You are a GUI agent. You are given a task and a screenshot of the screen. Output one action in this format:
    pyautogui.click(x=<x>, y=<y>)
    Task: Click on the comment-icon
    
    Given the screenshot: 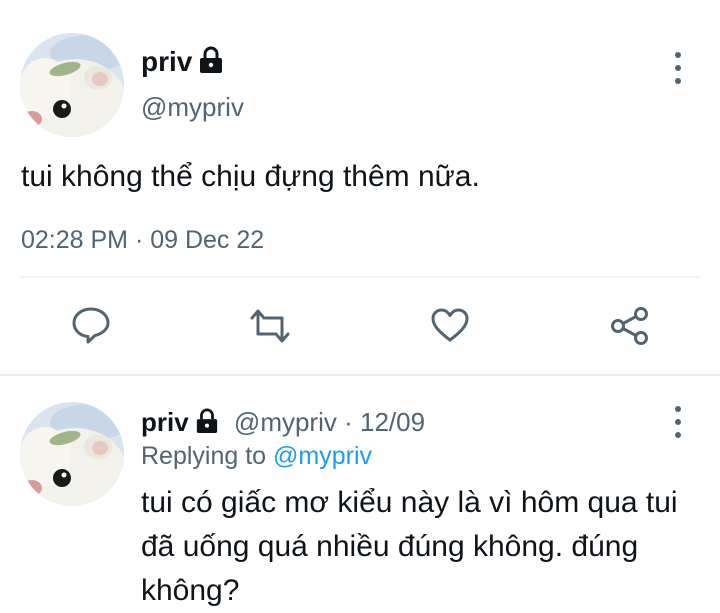 What is the action you would take?
    pyautogui.click(x=91, y=325)
    